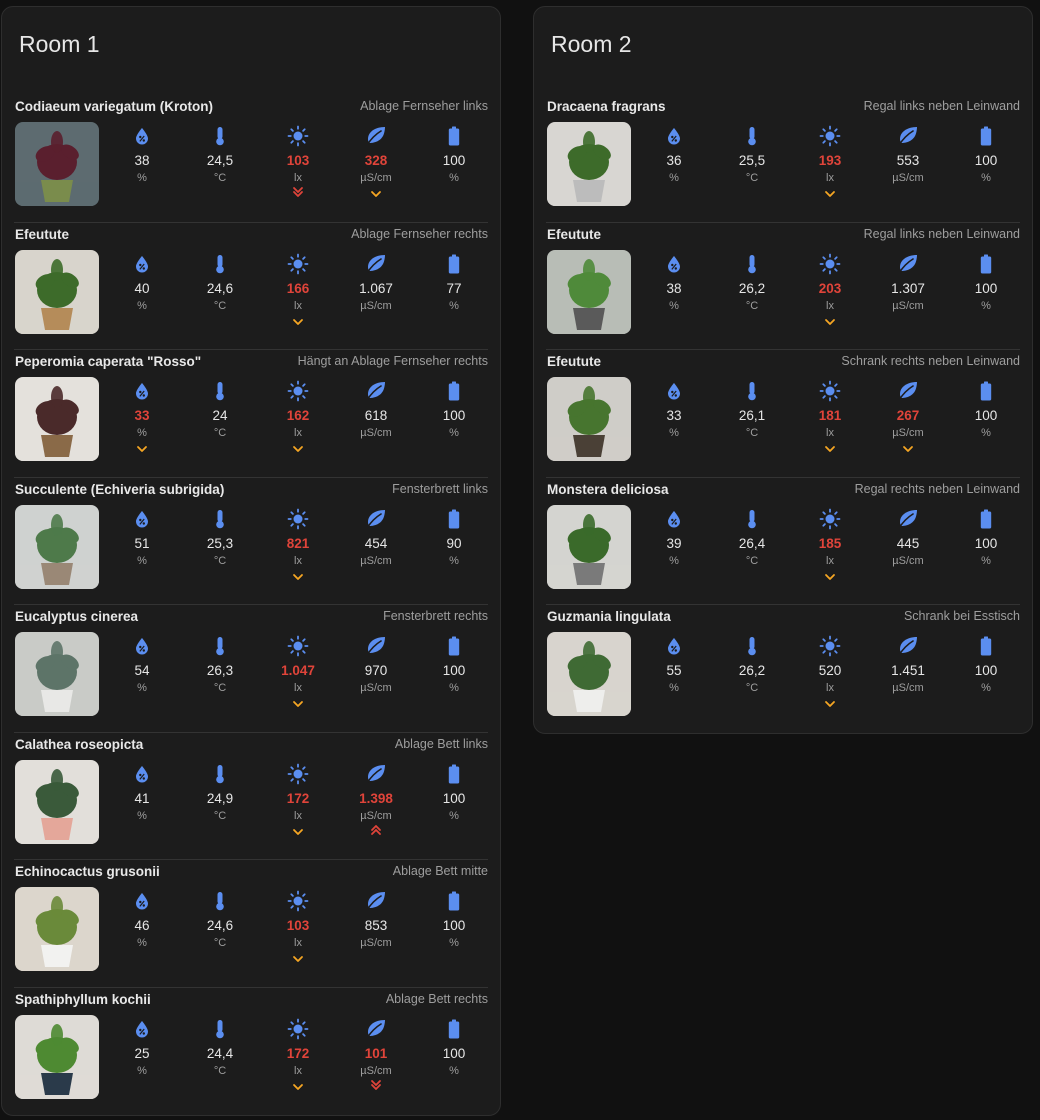 The height and width of the screenshot is (1120, 1040). I want to click on metric-temperature: 24,4 °C, so click(220, 1055).